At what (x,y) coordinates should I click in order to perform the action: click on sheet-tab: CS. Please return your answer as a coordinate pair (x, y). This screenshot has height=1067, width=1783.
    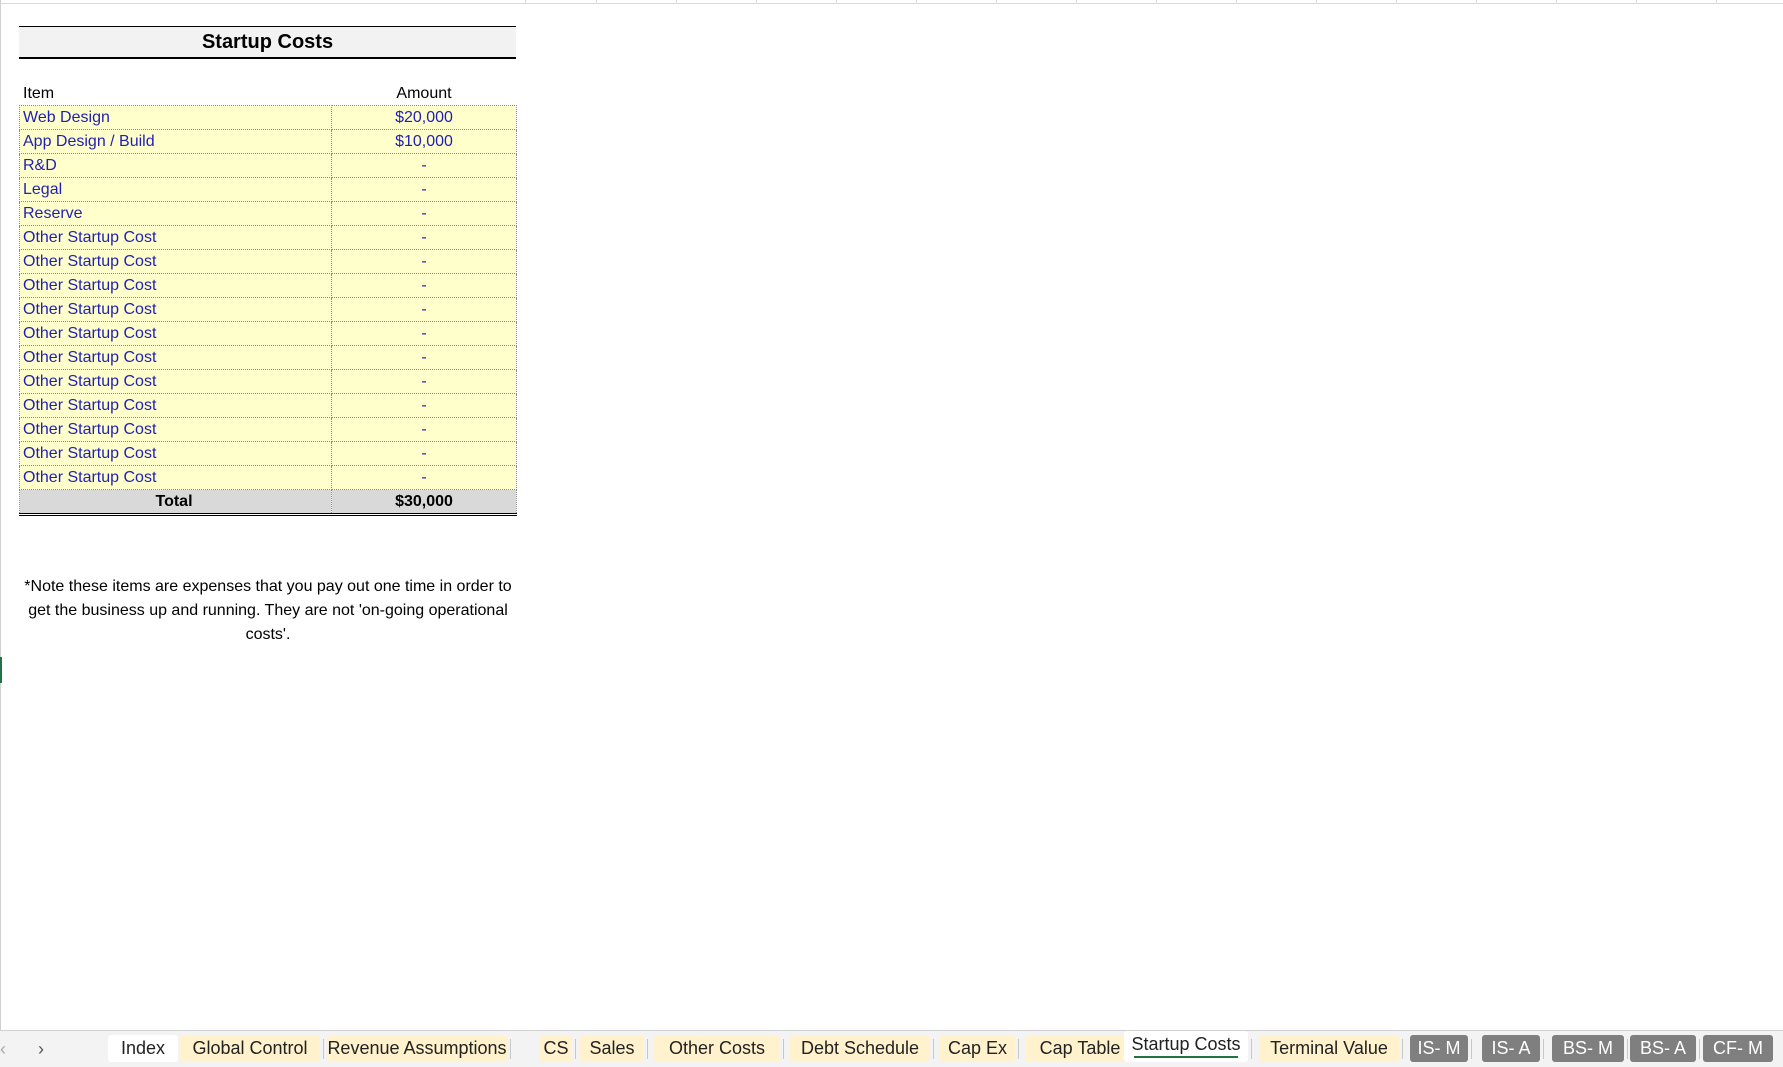
    Looking at the image, I should click on (556, 1048).